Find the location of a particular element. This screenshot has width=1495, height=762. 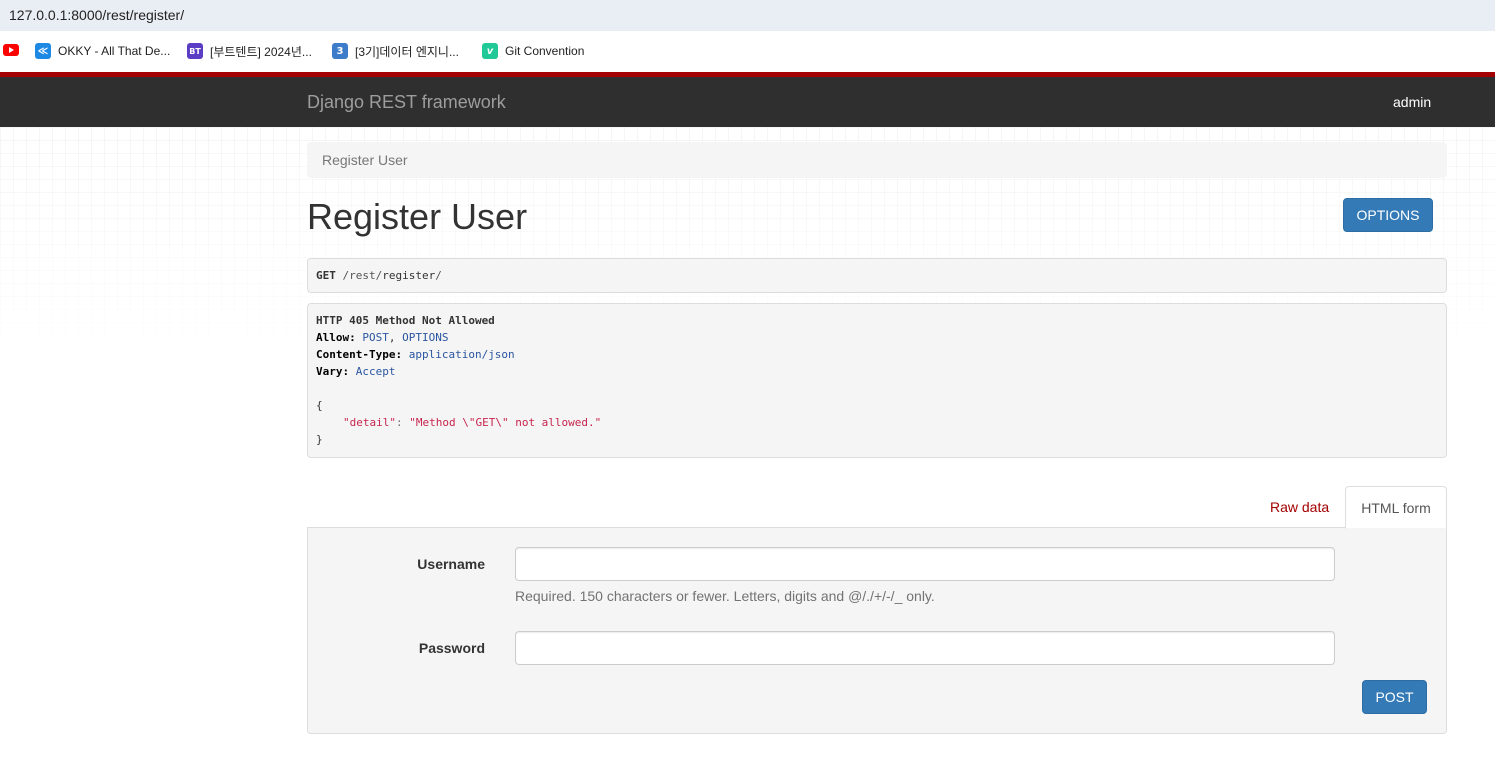

bookmark-git-convention: v Git Convention is located at coordinates (533, 51).